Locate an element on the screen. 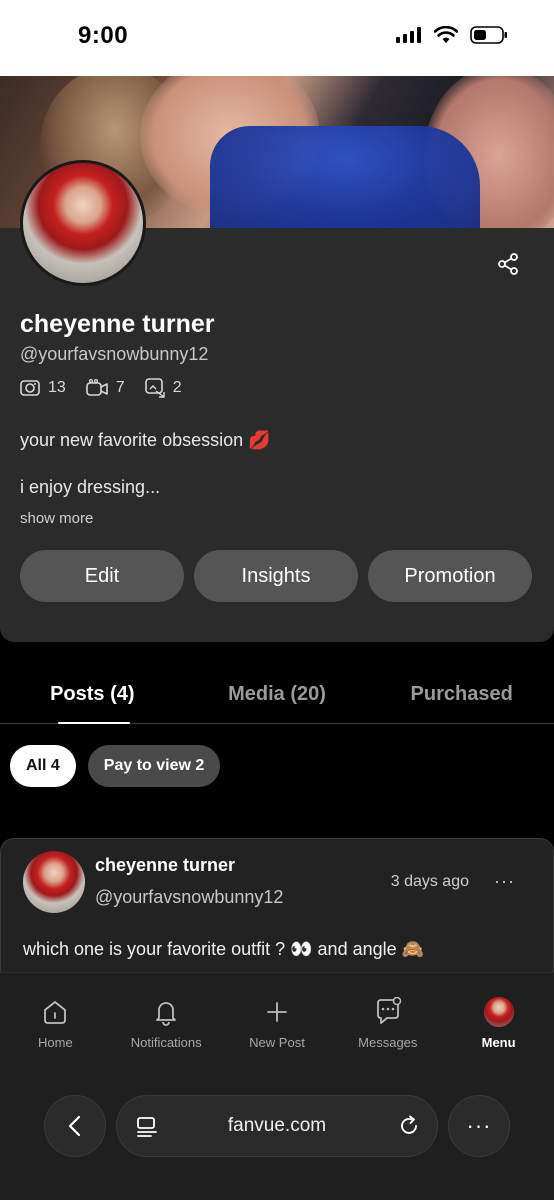 This screenshot has height=1200, width=554. nav-menu-label: Menu is located at coordinates (498, 1042).